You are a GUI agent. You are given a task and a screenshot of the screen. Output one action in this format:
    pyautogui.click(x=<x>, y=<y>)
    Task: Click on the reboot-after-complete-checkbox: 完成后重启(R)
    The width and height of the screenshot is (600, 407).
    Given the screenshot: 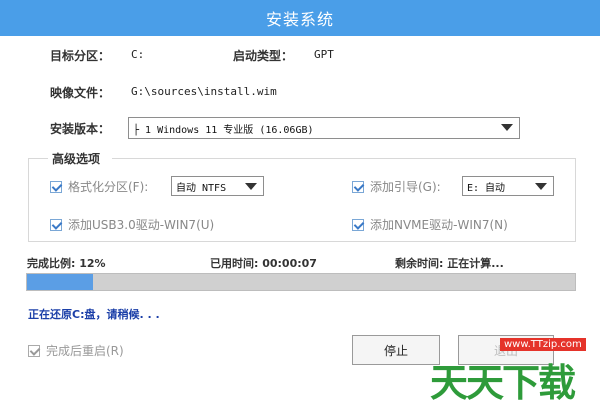 What is the action you would take?
    pyautogui.click(x=76, y=350)
    